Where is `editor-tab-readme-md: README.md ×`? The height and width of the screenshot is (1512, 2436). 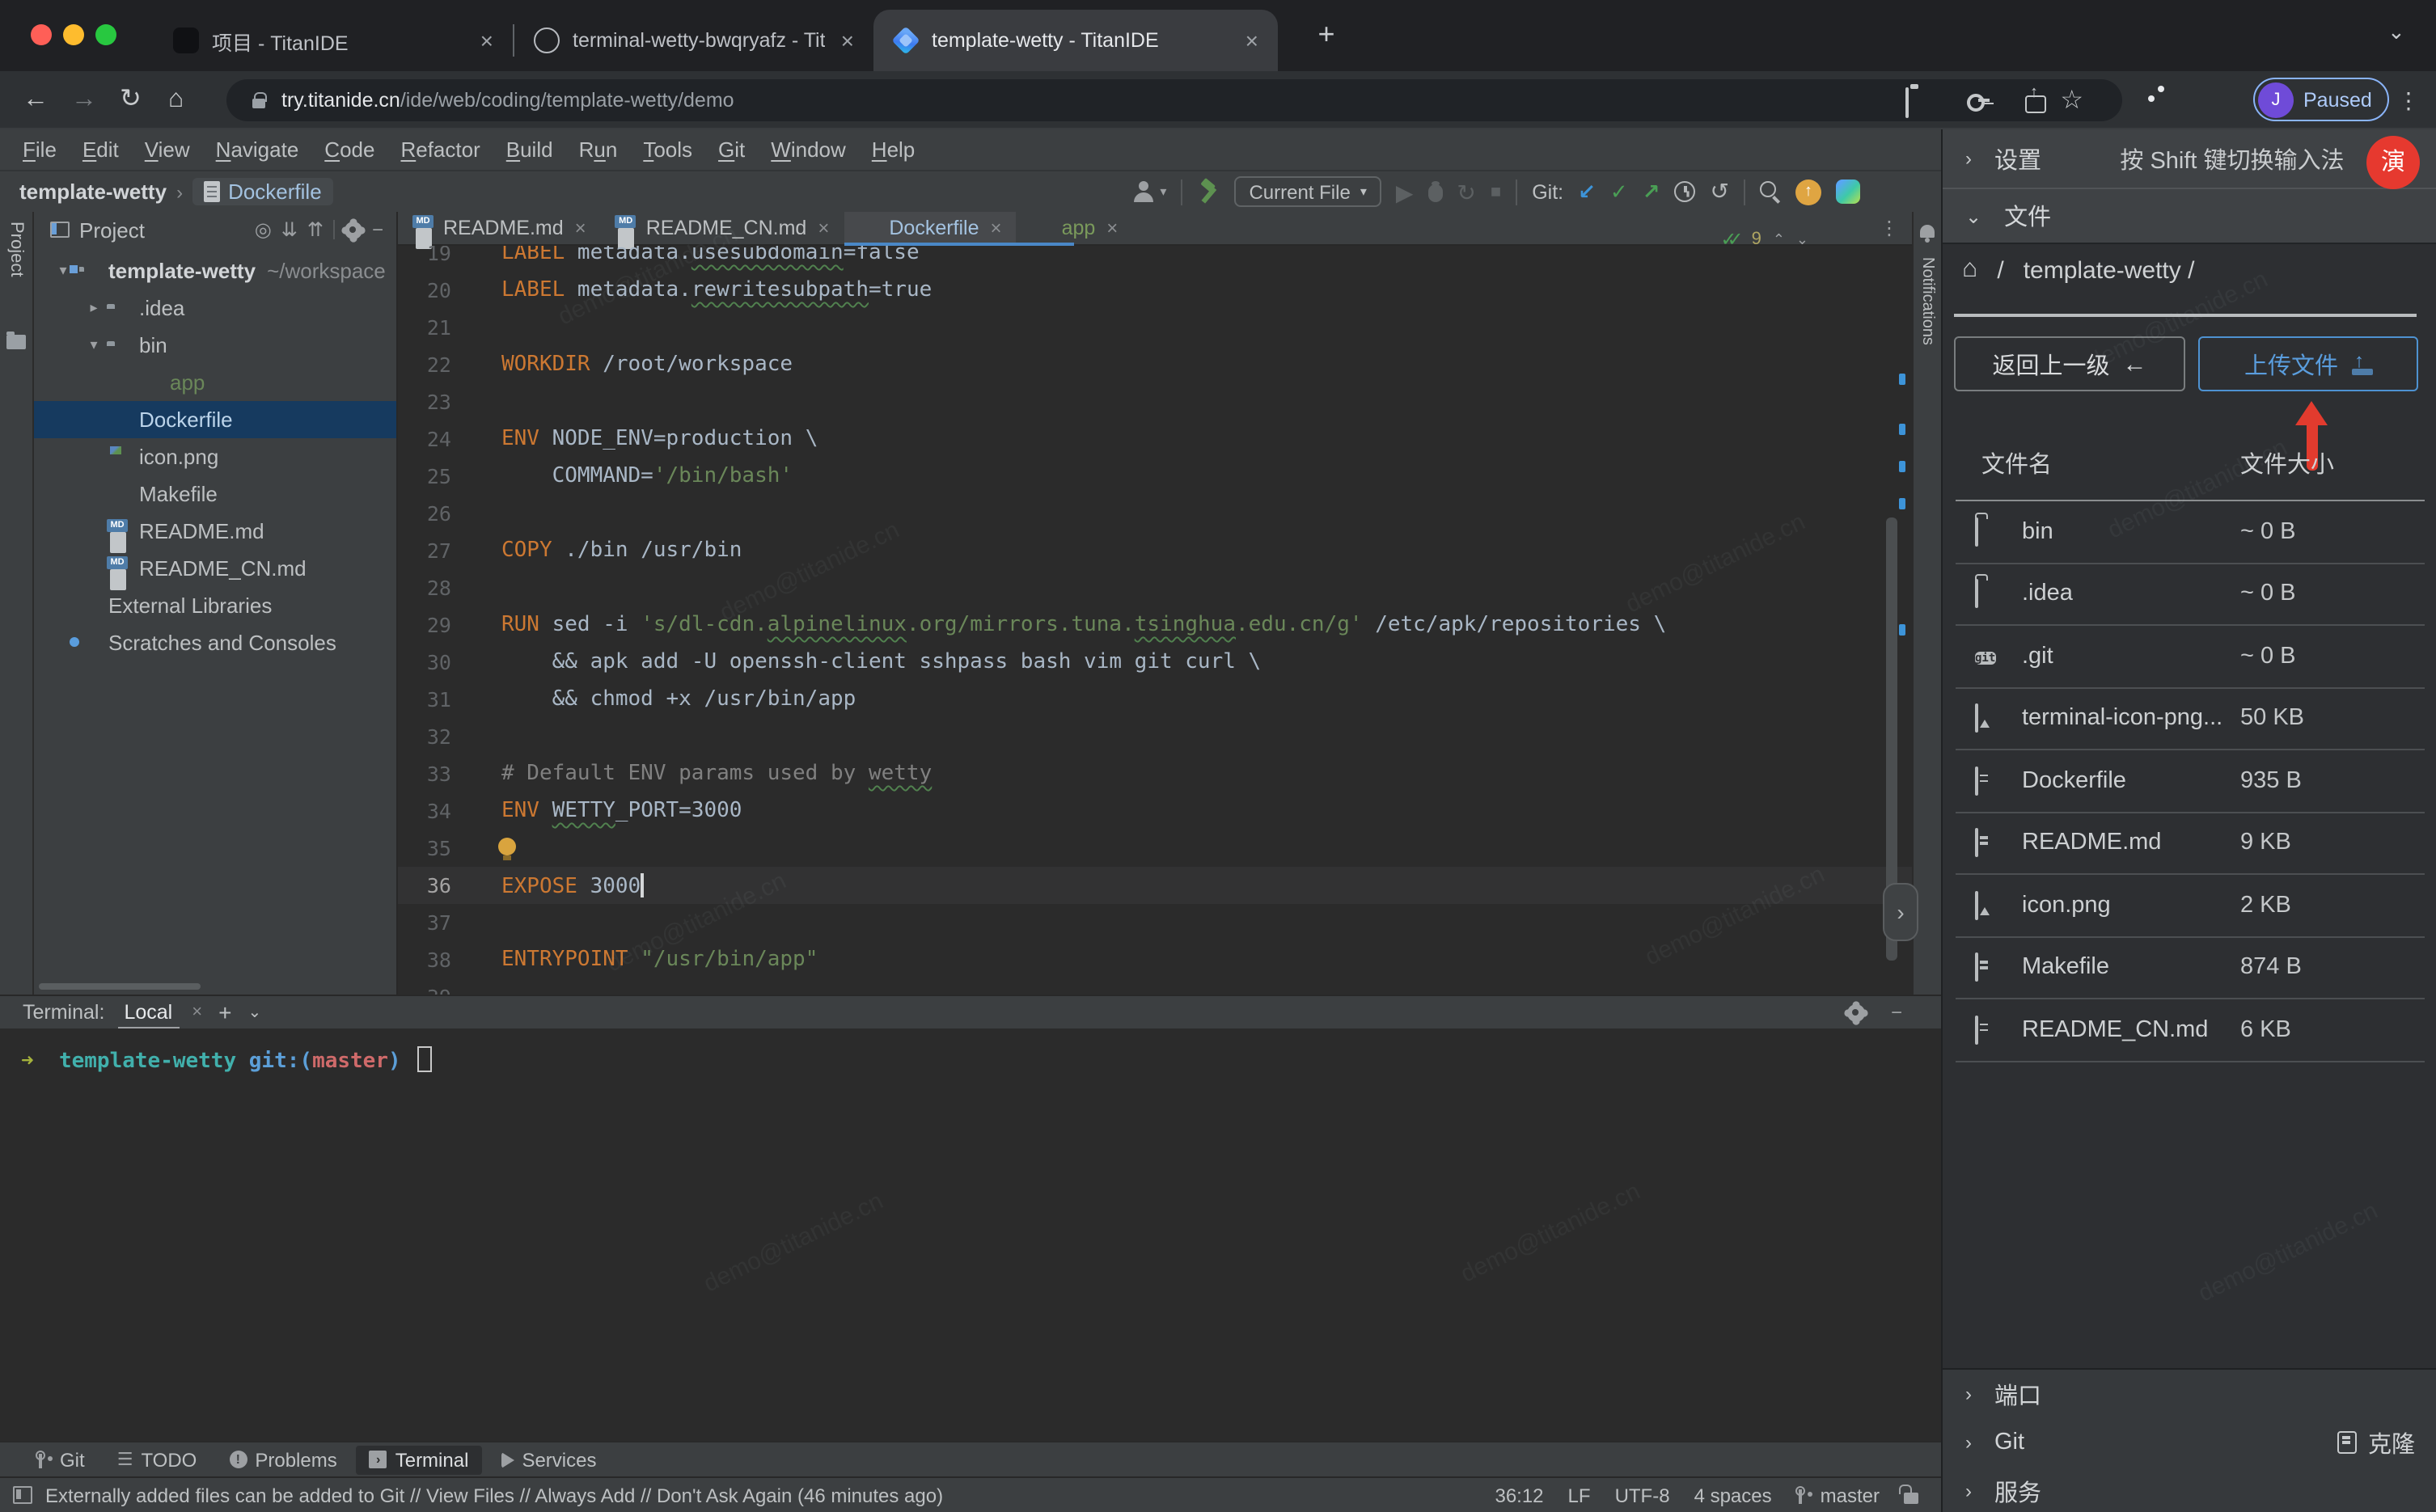
editor-tab-readme-md: README.md × is located at coordinates (499, 228).